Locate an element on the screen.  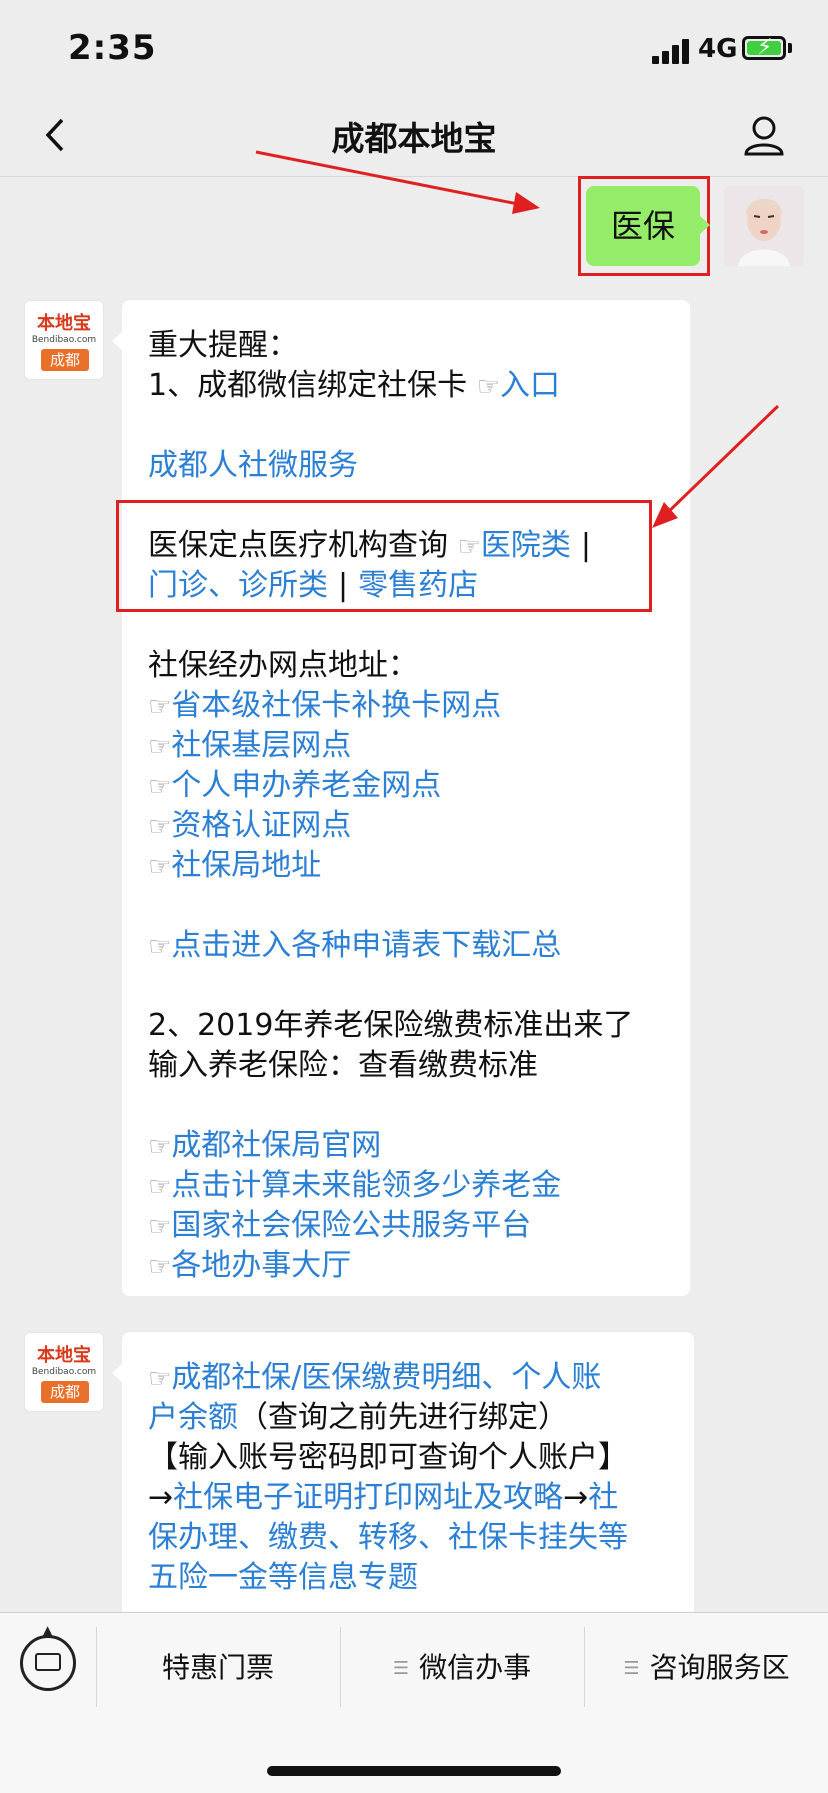
bottom-link: 国家社会保险公共服务平台 is located at coordinates (351, 1225).